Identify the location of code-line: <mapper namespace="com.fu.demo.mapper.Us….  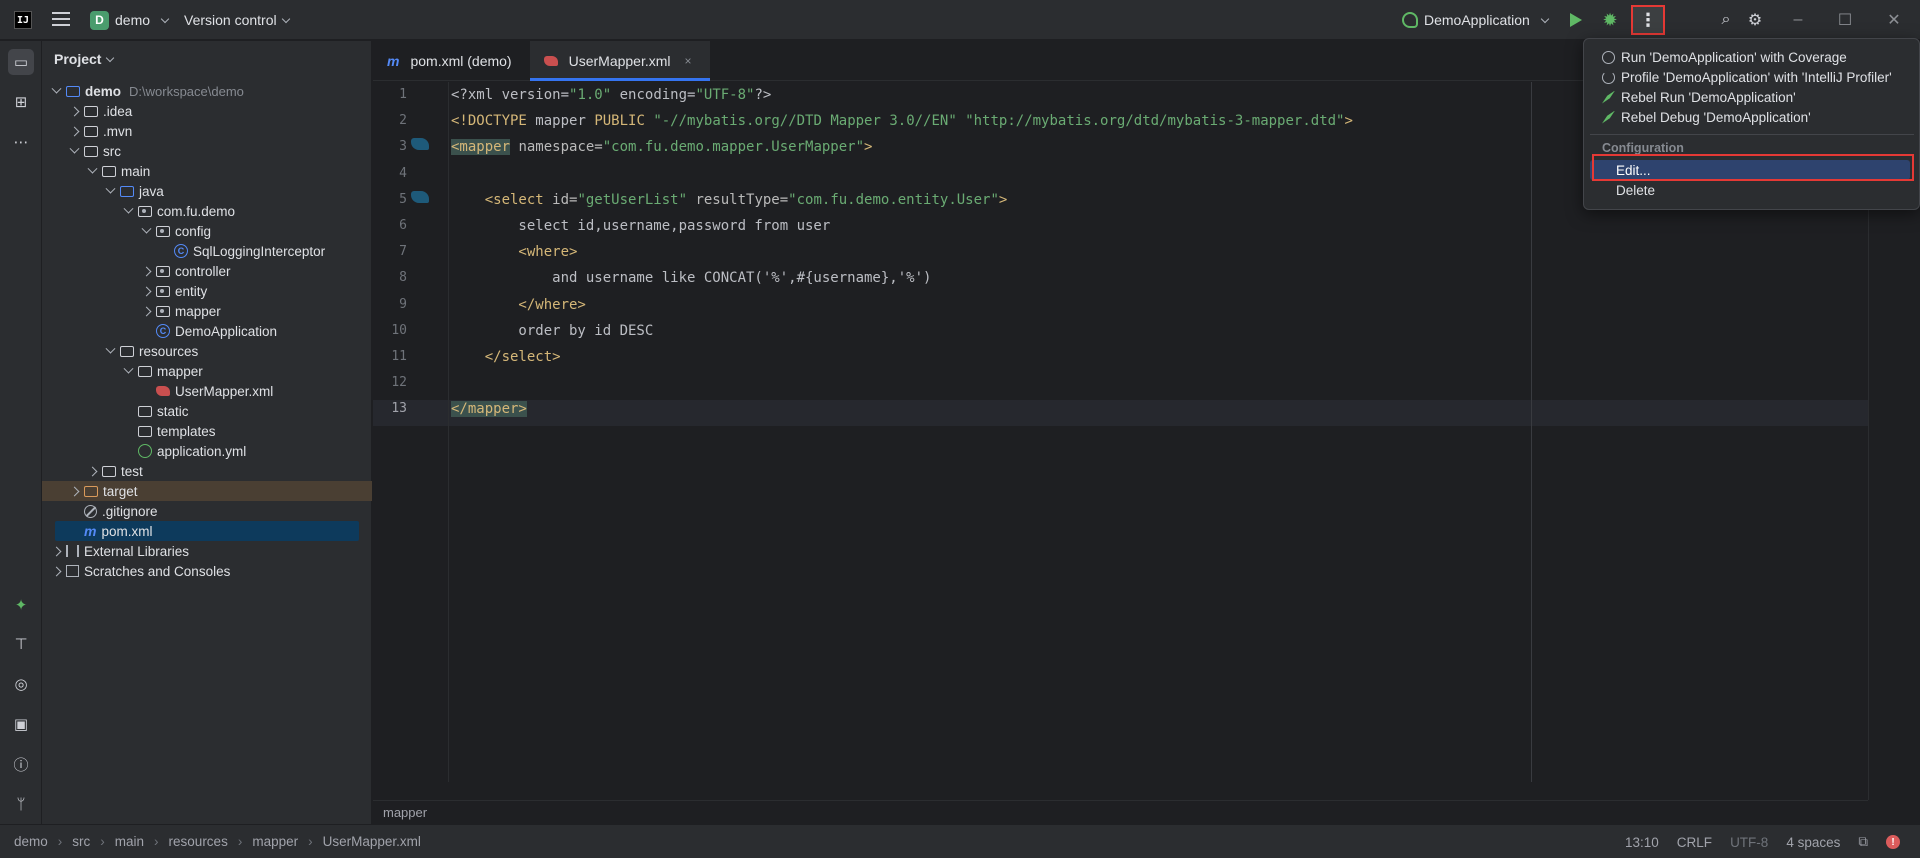
(661, 147).